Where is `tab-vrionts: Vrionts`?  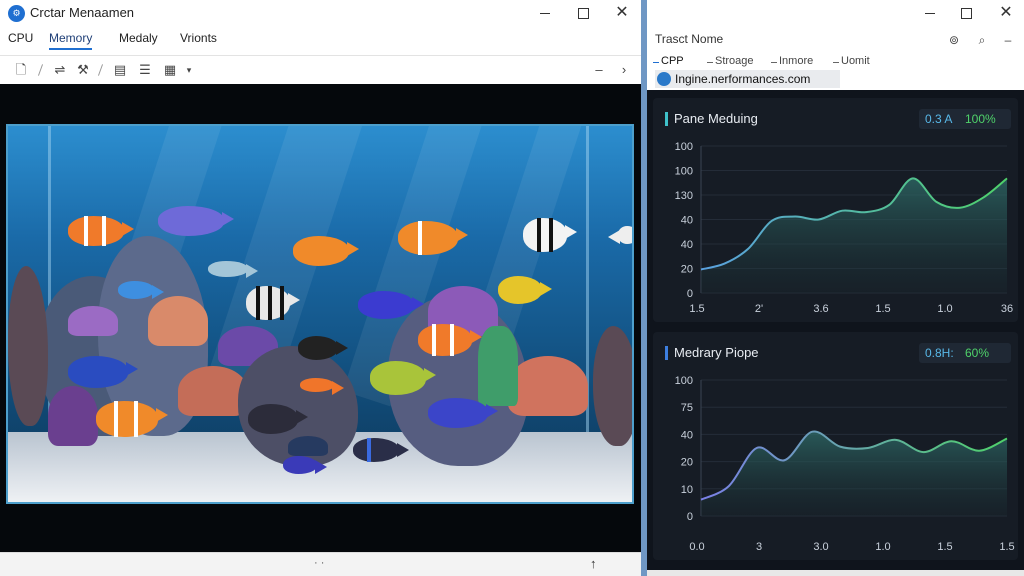 tab-vrionts: Vrionts is located at coordinates (198, 39).